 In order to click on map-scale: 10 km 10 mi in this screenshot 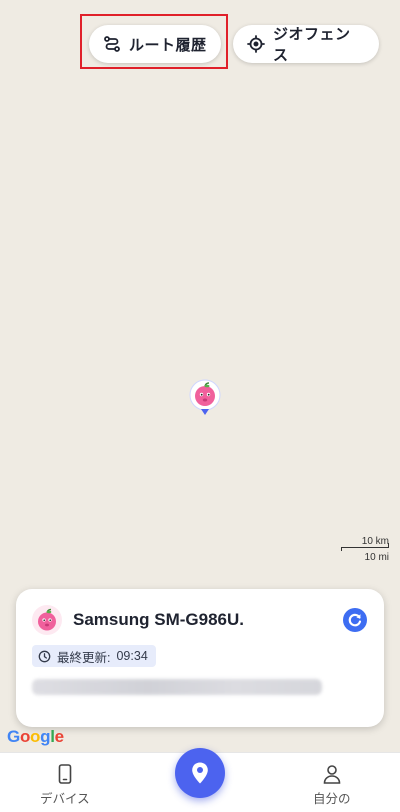, I will do `click(366, 550)`.